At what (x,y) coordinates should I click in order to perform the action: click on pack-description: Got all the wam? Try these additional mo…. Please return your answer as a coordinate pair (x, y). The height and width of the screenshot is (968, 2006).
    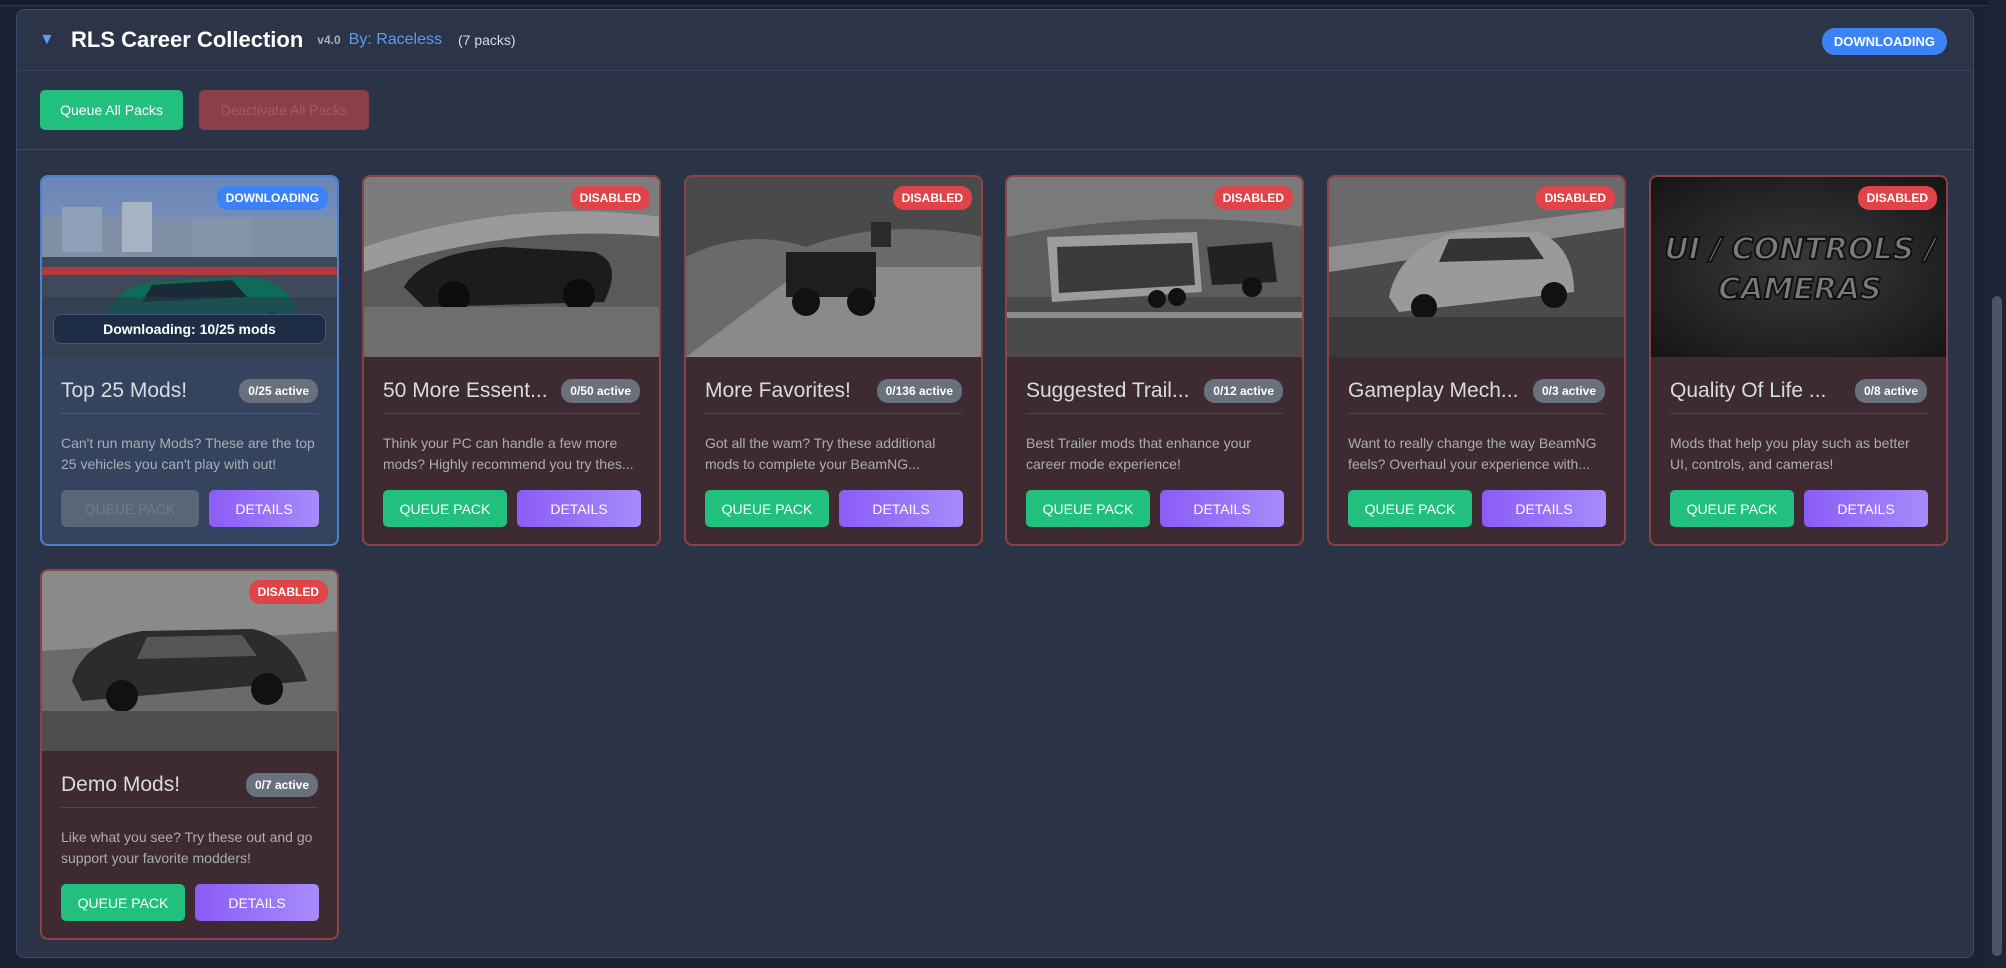
    Looking at the image, I should click on (820, 453).